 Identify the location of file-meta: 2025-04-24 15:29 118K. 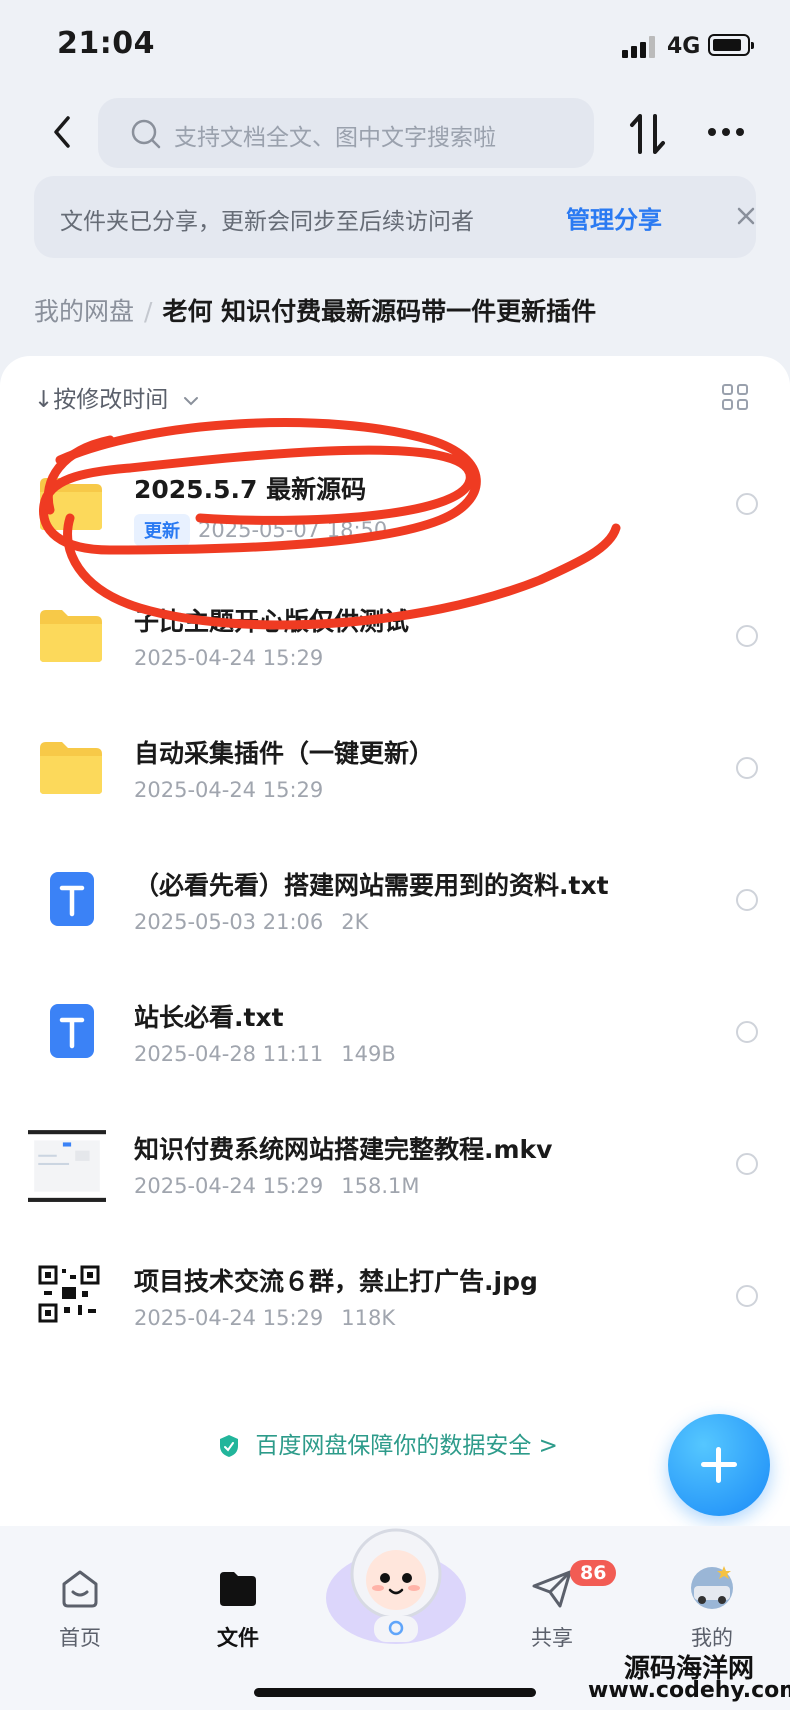
(264, 1318).